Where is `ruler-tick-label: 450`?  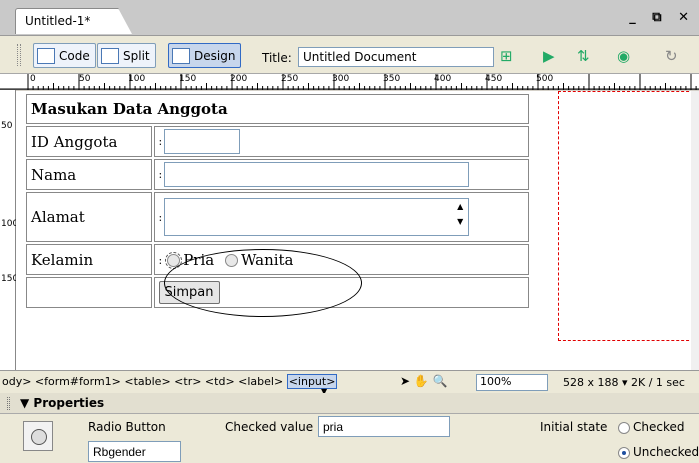
ruler-tick-label: 450 is located at coordinates (494, 79).